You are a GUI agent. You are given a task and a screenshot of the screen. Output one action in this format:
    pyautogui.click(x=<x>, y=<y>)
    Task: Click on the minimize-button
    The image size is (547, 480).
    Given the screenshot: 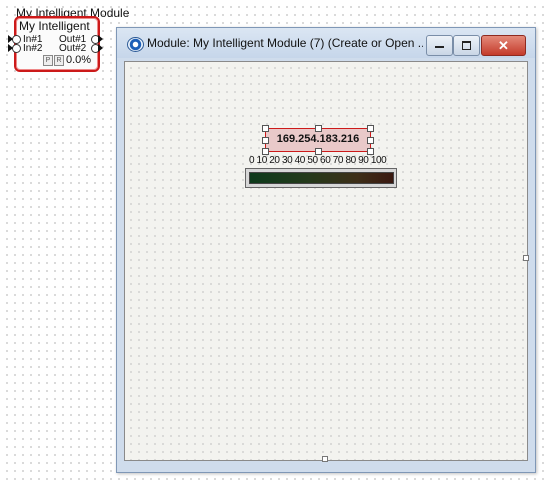 What is the action you would take?
    pyautogui.click(x=439, y=45)
    